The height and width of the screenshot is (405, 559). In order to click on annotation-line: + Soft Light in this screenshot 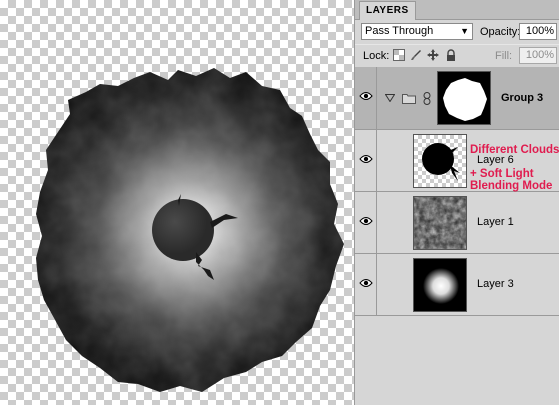, I will do `click(502, 174)`.